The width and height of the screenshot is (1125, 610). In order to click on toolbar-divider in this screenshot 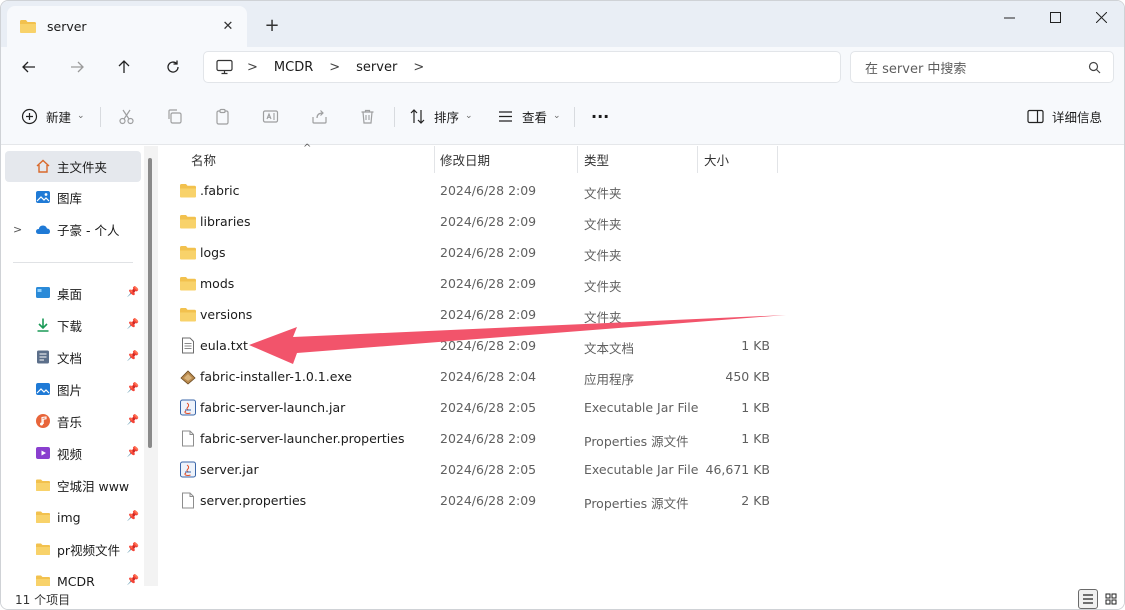, I will do `click(574, 117)`.